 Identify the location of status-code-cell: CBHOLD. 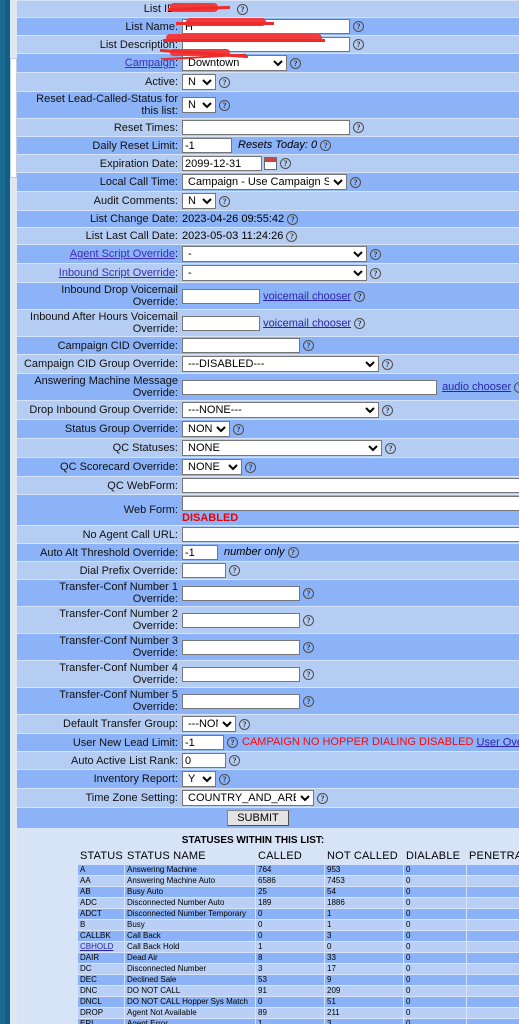
(101, 947).